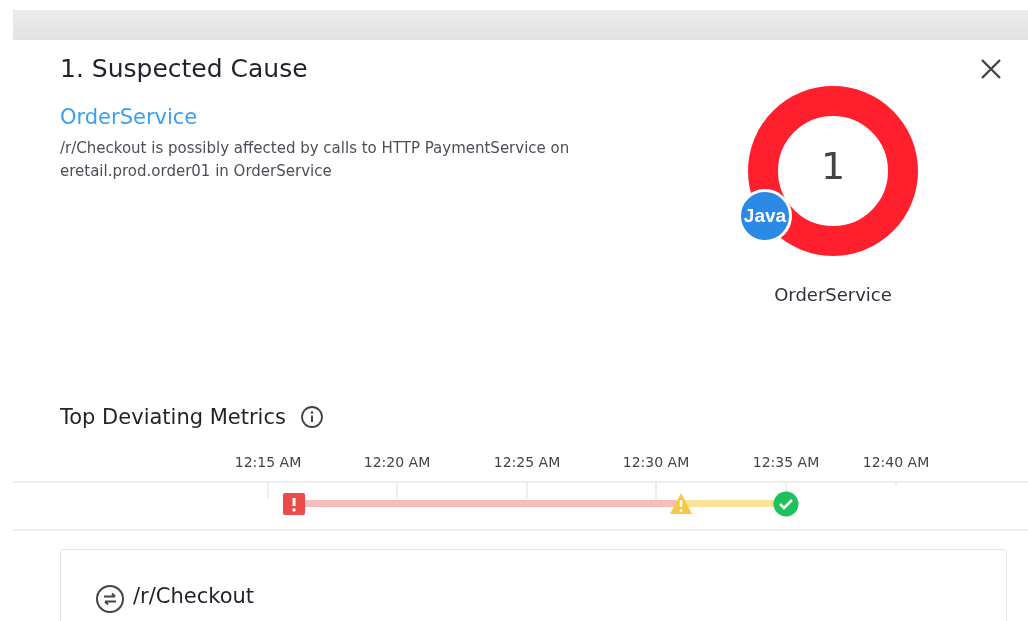 Image resolution: width=1028 pixels, height=621 pixels. What do you see at coordinates (173, 417) in the screenshot?
I see `section-title: Top Deviating Metrics` at bounding box center [173, 417].